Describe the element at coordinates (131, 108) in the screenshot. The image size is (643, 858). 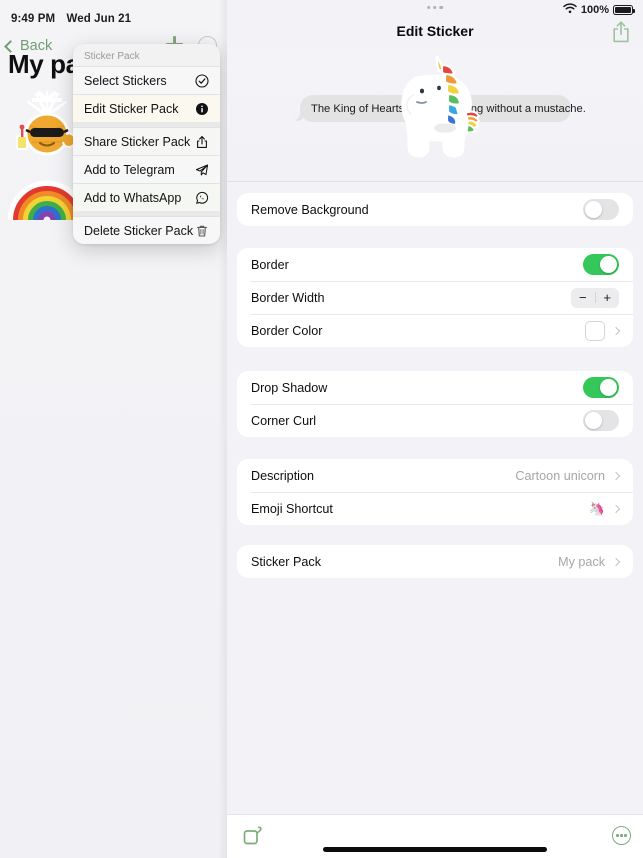
I see `menu-item-label: Edit Sticker Pack` at that location.